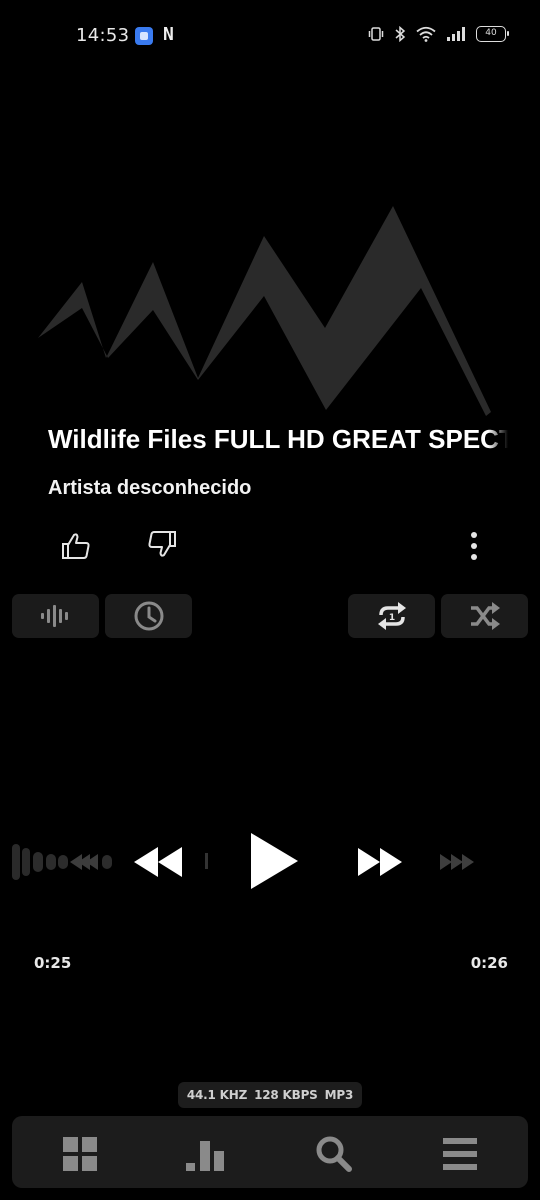 This screenshot has width=540, height=1200. I want to click on album-art, so click(264, 311).